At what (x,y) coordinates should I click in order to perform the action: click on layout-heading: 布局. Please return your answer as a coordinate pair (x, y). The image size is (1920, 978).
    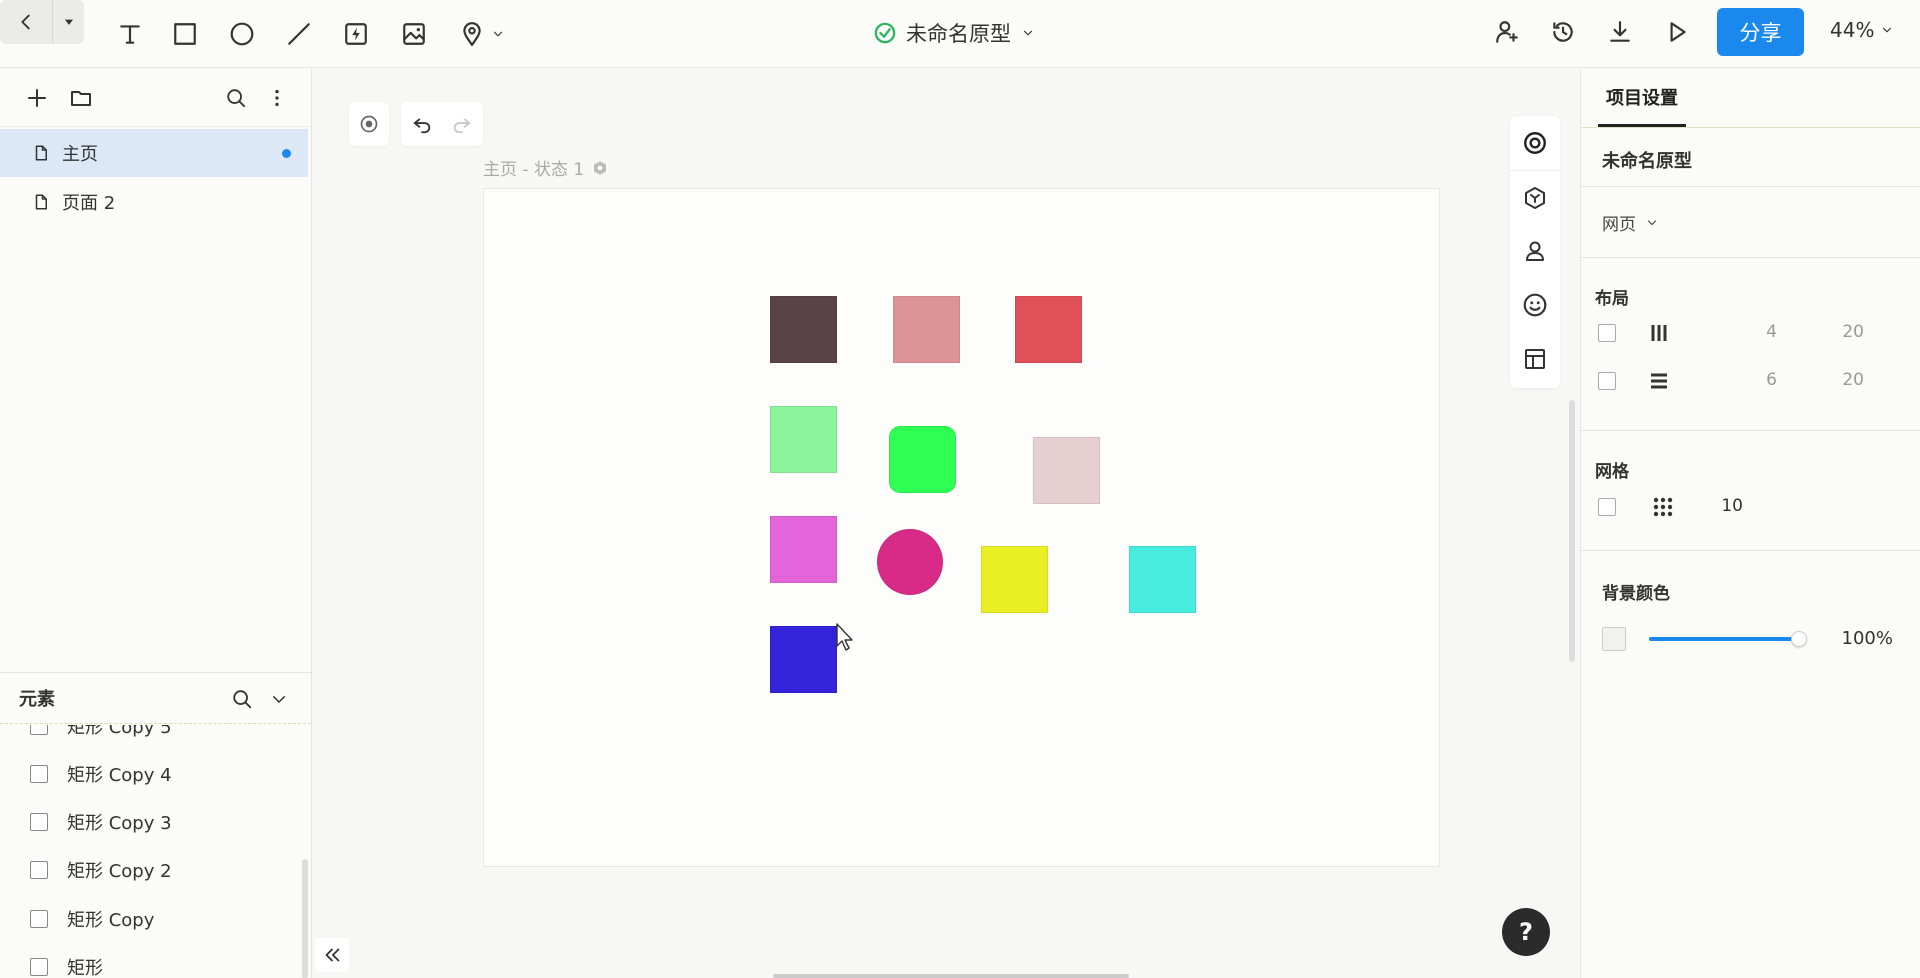
    Looking at the image, I should click on (1612, 299).